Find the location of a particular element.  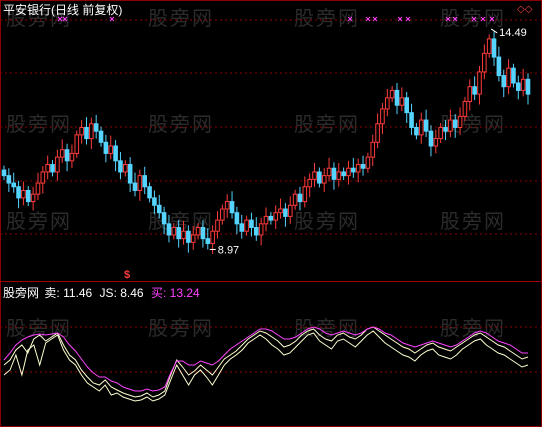

indicator-title: 股旁网 卖: 11.46 JS: 8.46 买: 13.24 is located at coordinates (101, 293).